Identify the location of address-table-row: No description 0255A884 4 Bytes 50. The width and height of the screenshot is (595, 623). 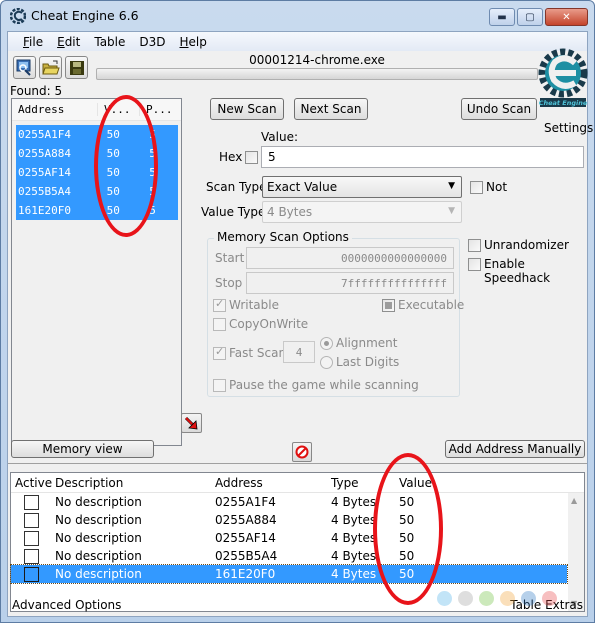
(289, 520).